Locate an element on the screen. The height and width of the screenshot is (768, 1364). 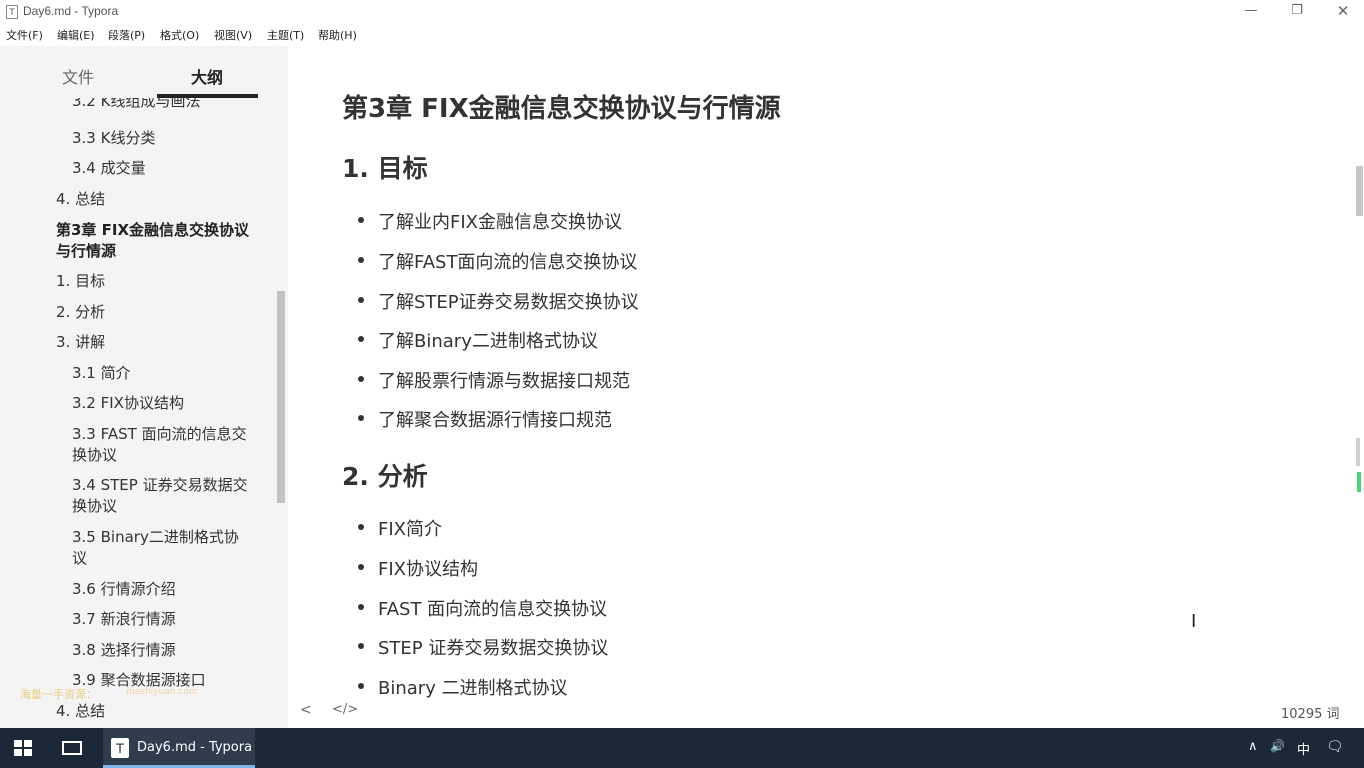
outline-item: 3.3 FAST 面向流的信息交换协议 is located at coordinates (162, 445).